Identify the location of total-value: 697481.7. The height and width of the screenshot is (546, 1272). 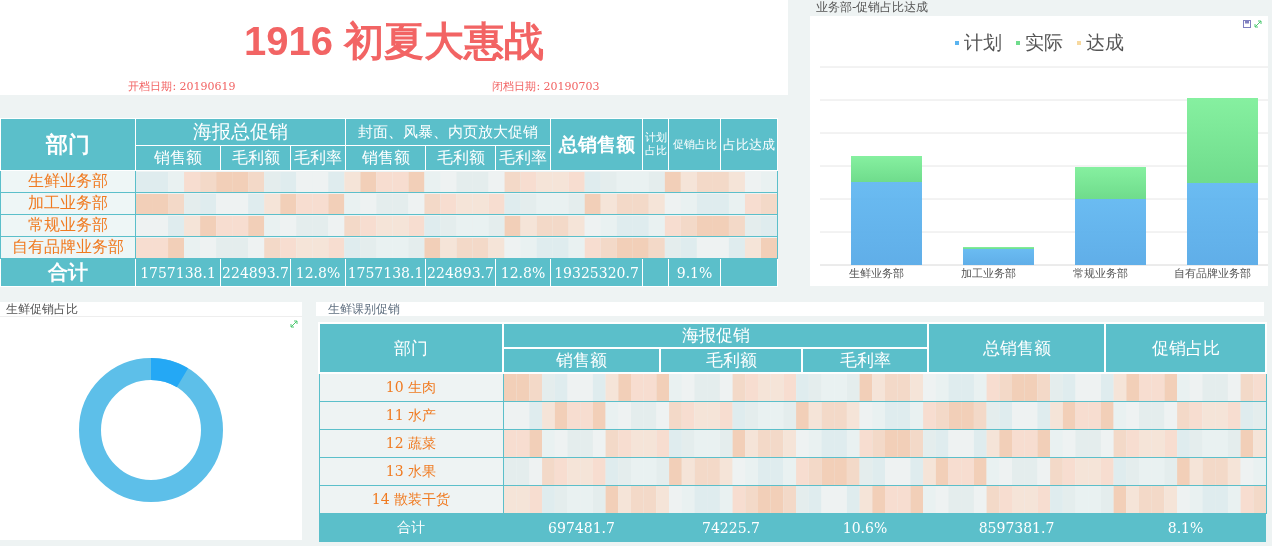
(581, 527).